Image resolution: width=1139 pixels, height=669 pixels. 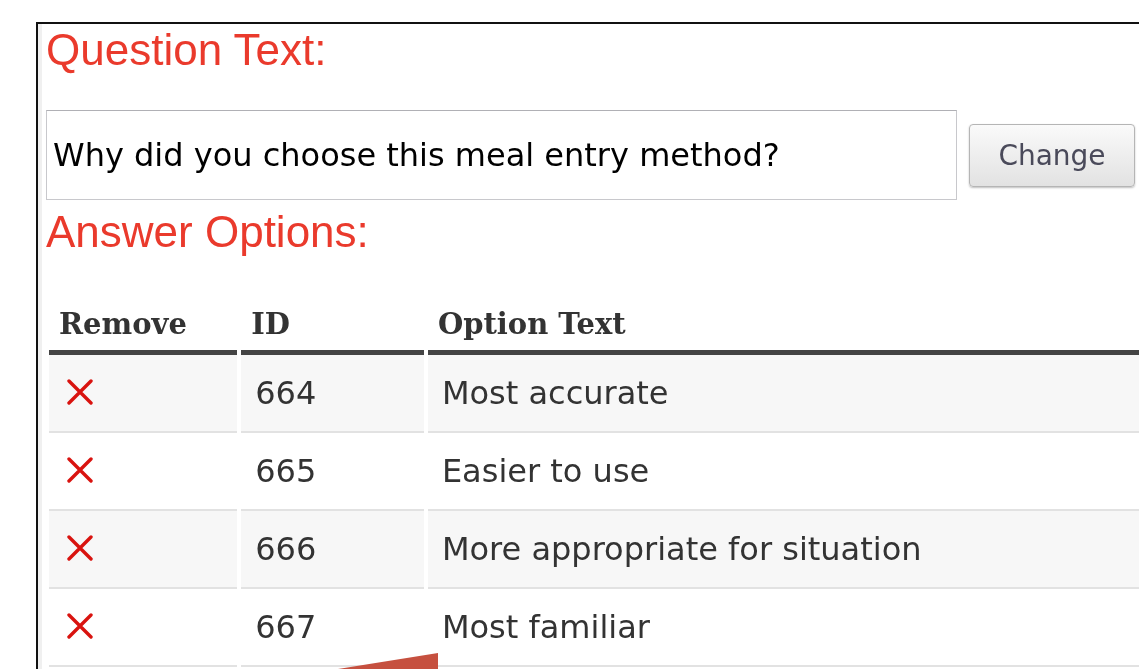 What do you see at coordinates (1052, 155) in the screenshot?
I see `change-button: Change` at bounding box center [1052, 155].